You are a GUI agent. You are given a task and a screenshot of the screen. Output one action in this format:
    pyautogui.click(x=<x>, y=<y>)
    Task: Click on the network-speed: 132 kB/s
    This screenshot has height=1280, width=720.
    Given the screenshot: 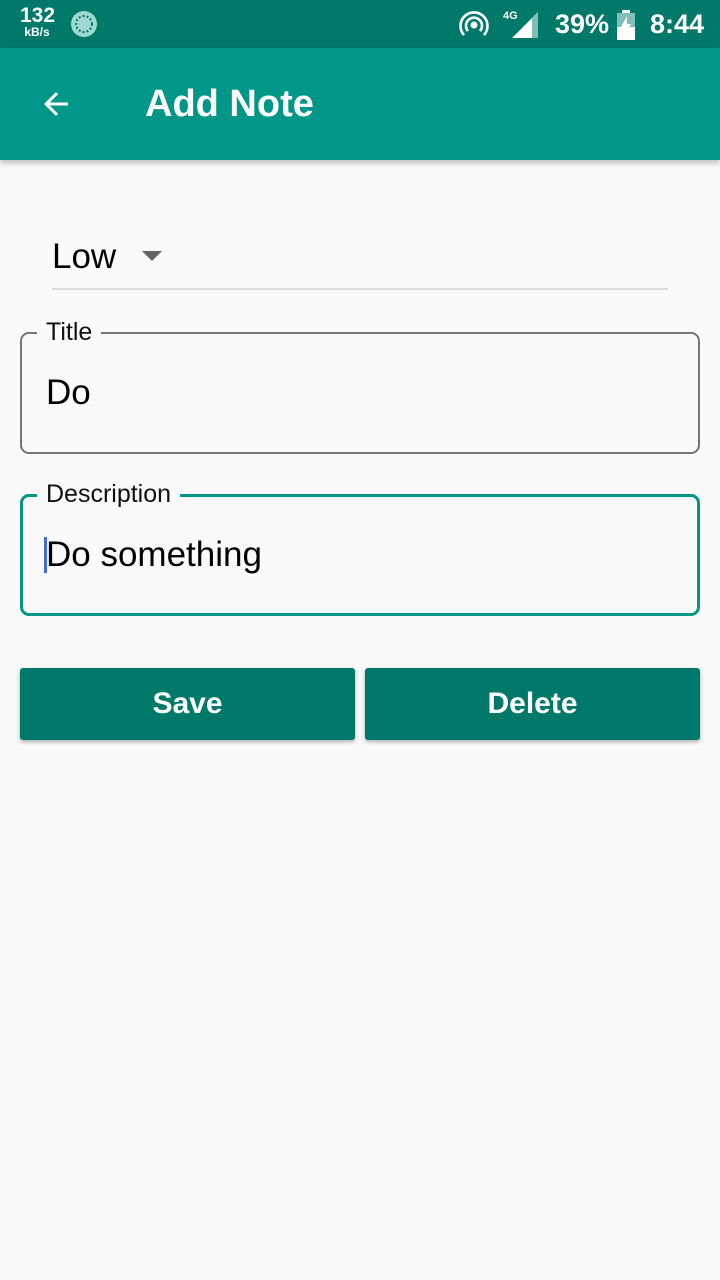 What is the action you would take?
    pyautogui.click(x=38, y=21)
    